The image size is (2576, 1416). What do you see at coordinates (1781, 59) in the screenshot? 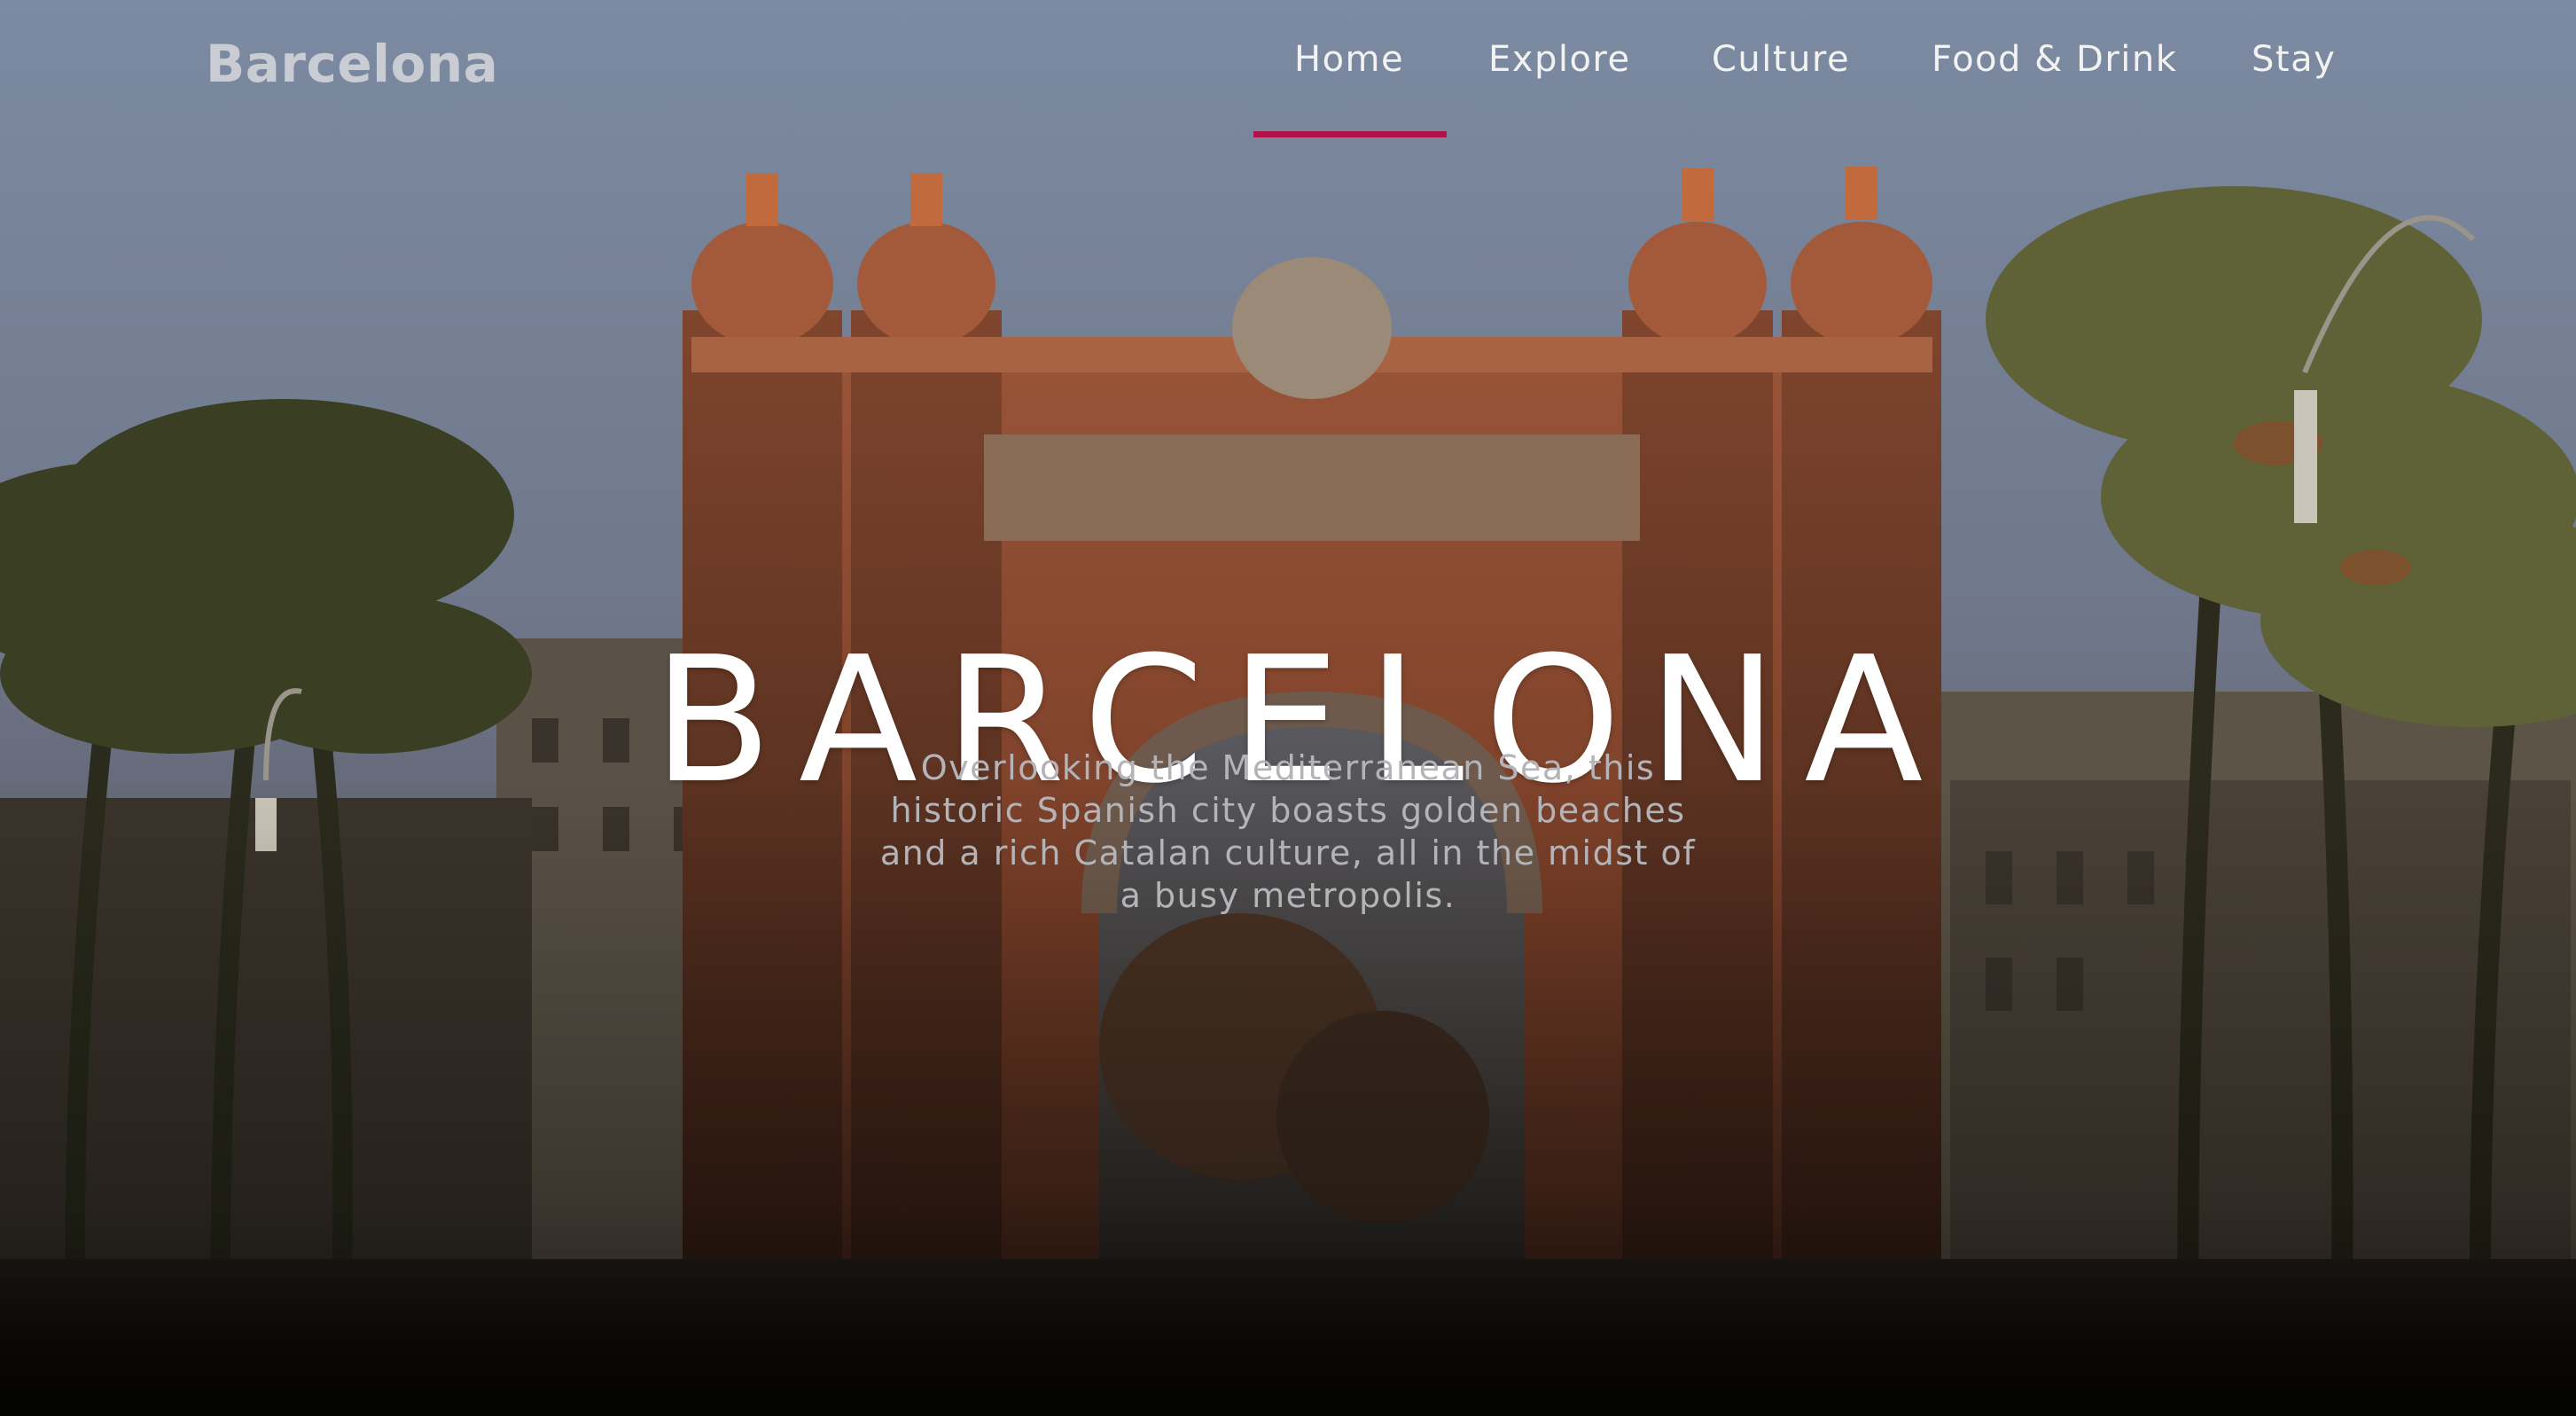
I see `nav-item-culture: Culture` at bounding box center [1781, 59].